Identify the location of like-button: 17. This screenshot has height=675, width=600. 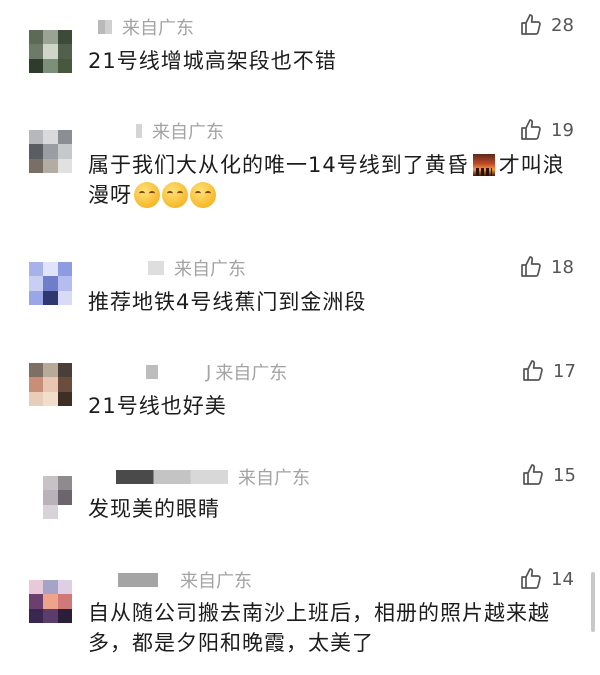
(548, 371).